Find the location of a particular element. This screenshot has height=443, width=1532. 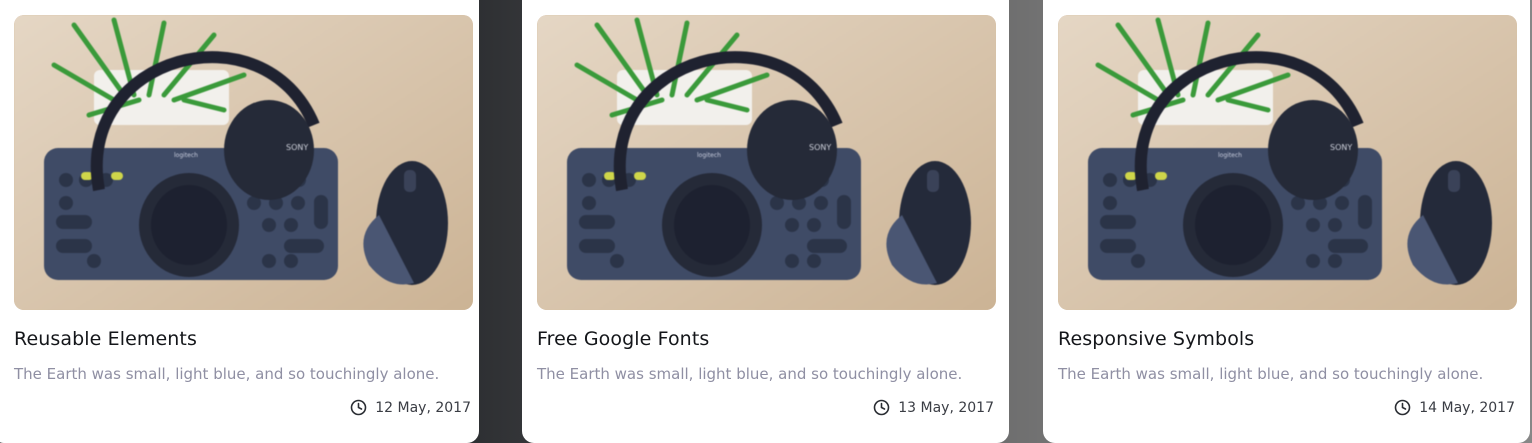

card-3-meta: 14 May, 2017 is located at coordinates (1454, 407).